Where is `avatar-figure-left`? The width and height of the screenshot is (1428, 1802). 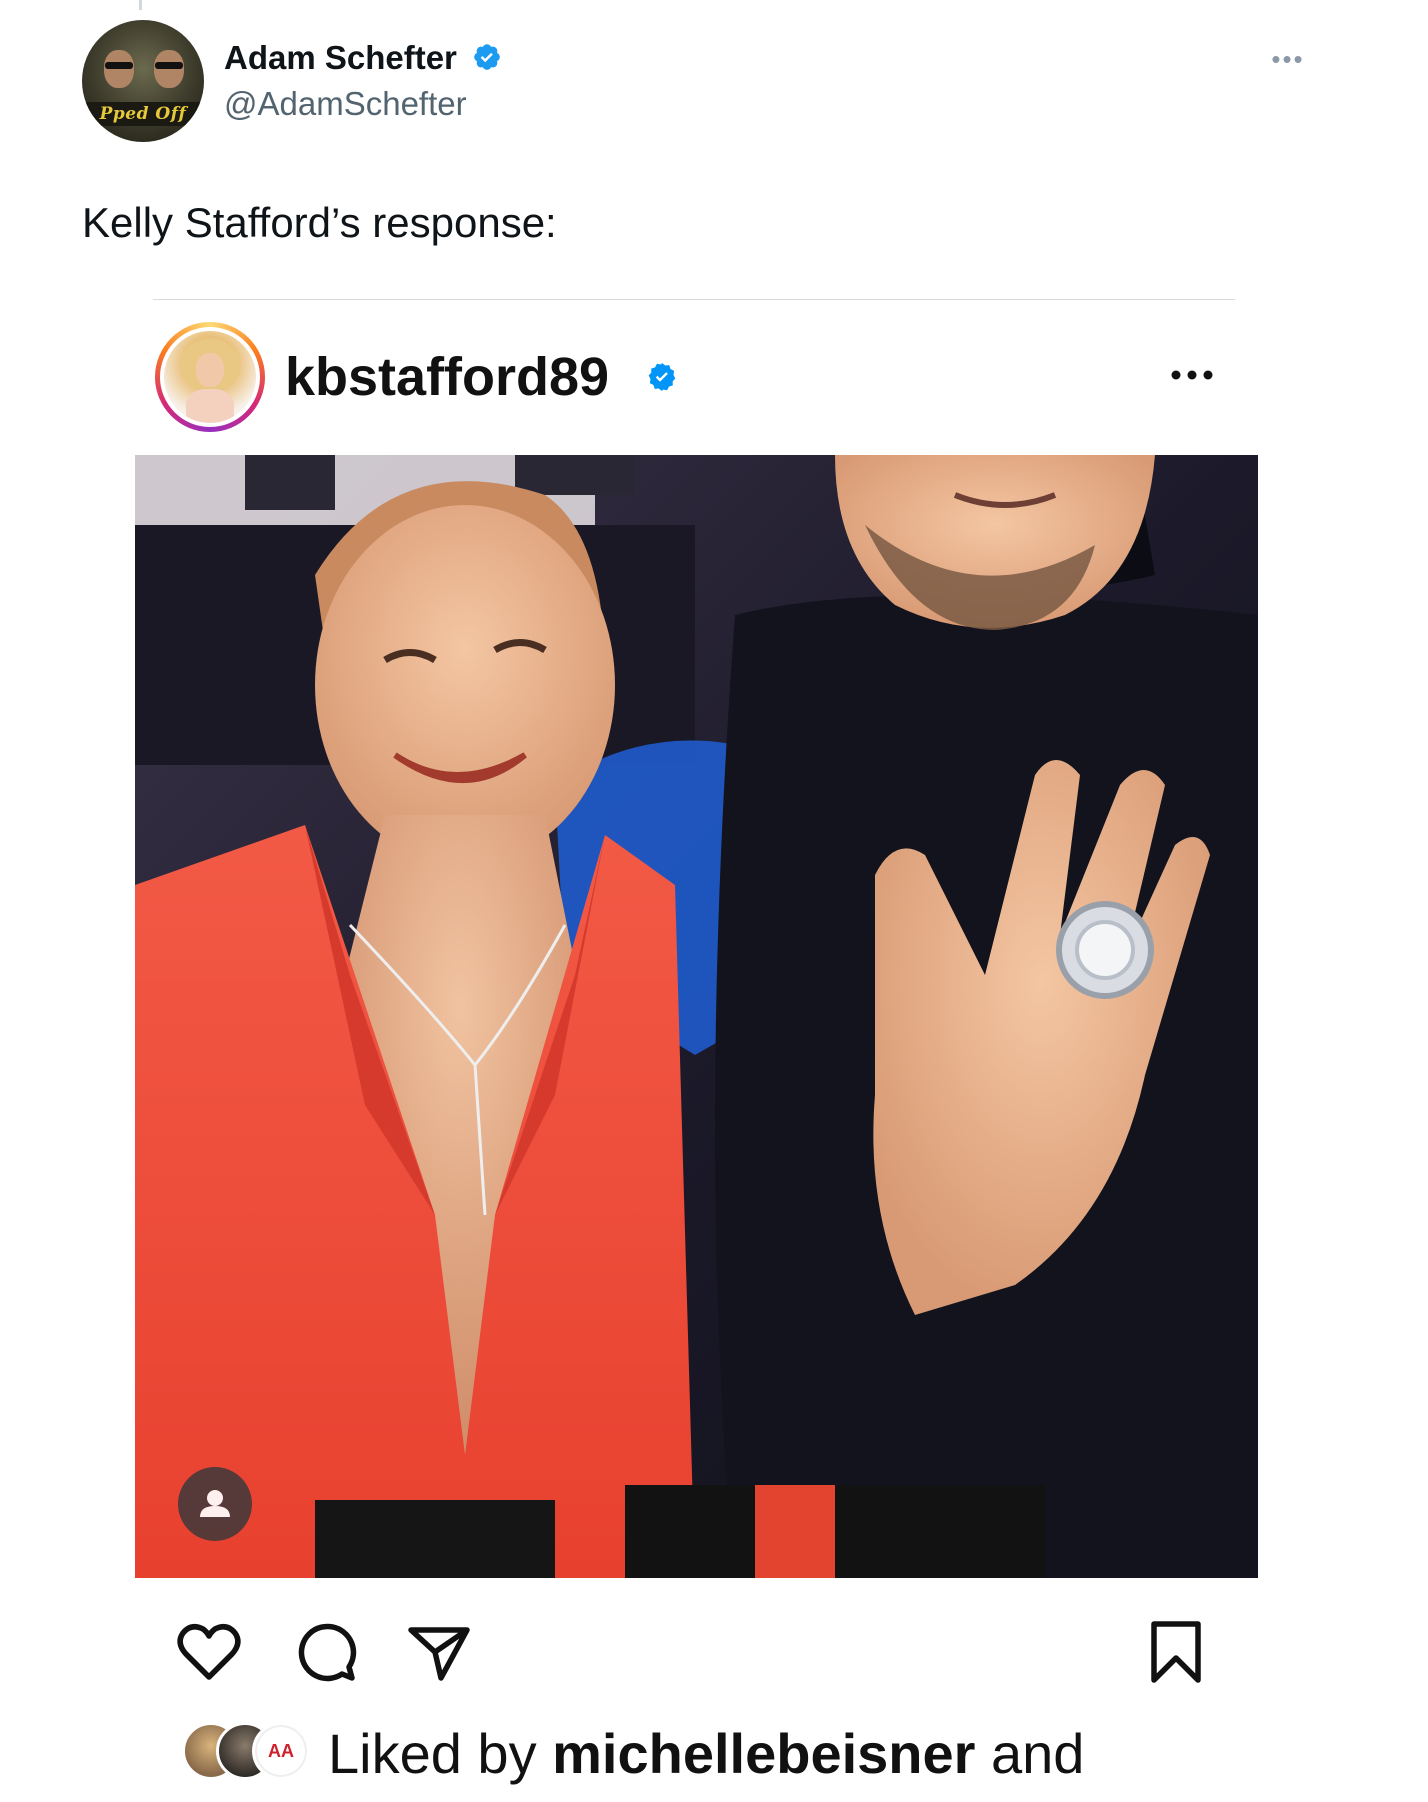 avatar-figure-left is located at coordinates (119, 69).